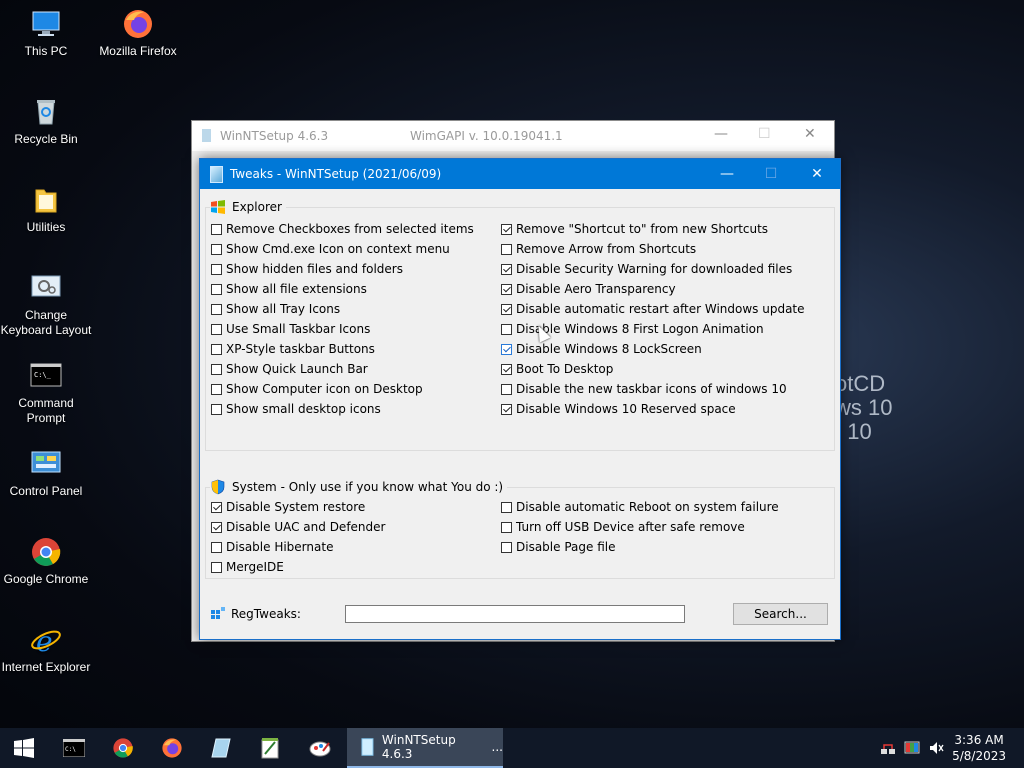 This screenshot has height=768, width=1024. What do you see at coordinates (46, 305) in the screenshot?
I see `desktop-icon-keyboard-layout: Change Keyboard Layout` at bounding box center [46, 305].